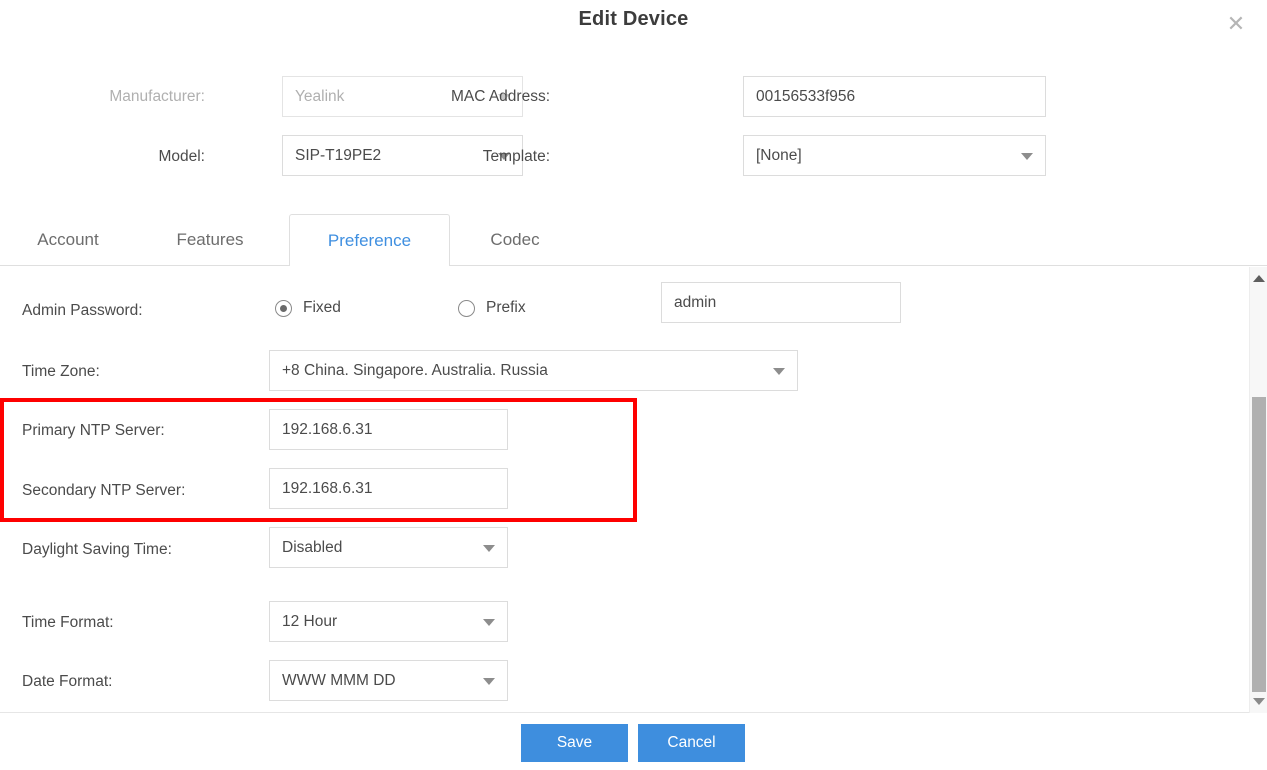 The image size is (1267, 770). Describe the element at coordinates (515, 240) in the screenshot. I see `tab-codec: Codec` at that location.